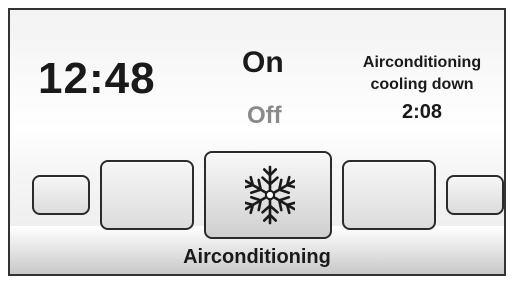 The image size is (518, 286). I want to click on status-line-2: cooling down, so click(422, 84).